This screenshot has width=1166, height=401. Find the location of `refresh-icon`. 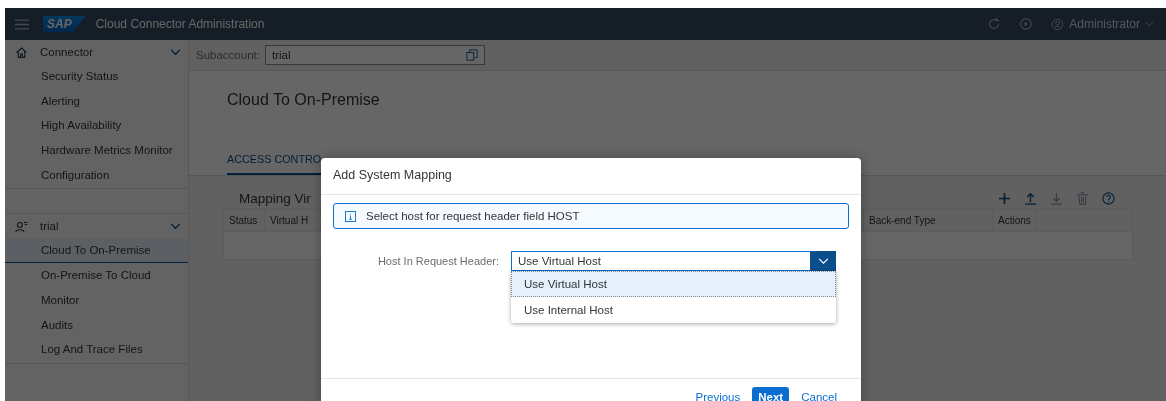

refresh-icon is located at coordinates (994, 24).